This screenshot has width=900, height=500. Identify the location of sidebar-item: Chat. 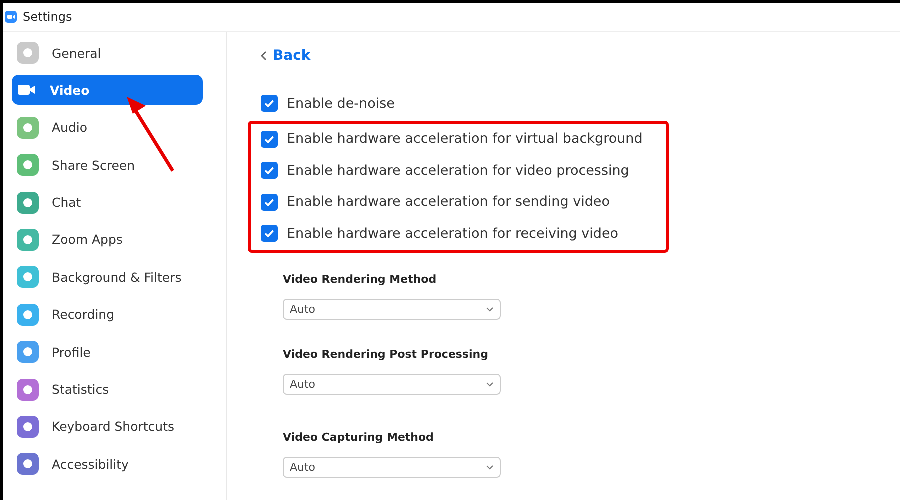
(107, 203).